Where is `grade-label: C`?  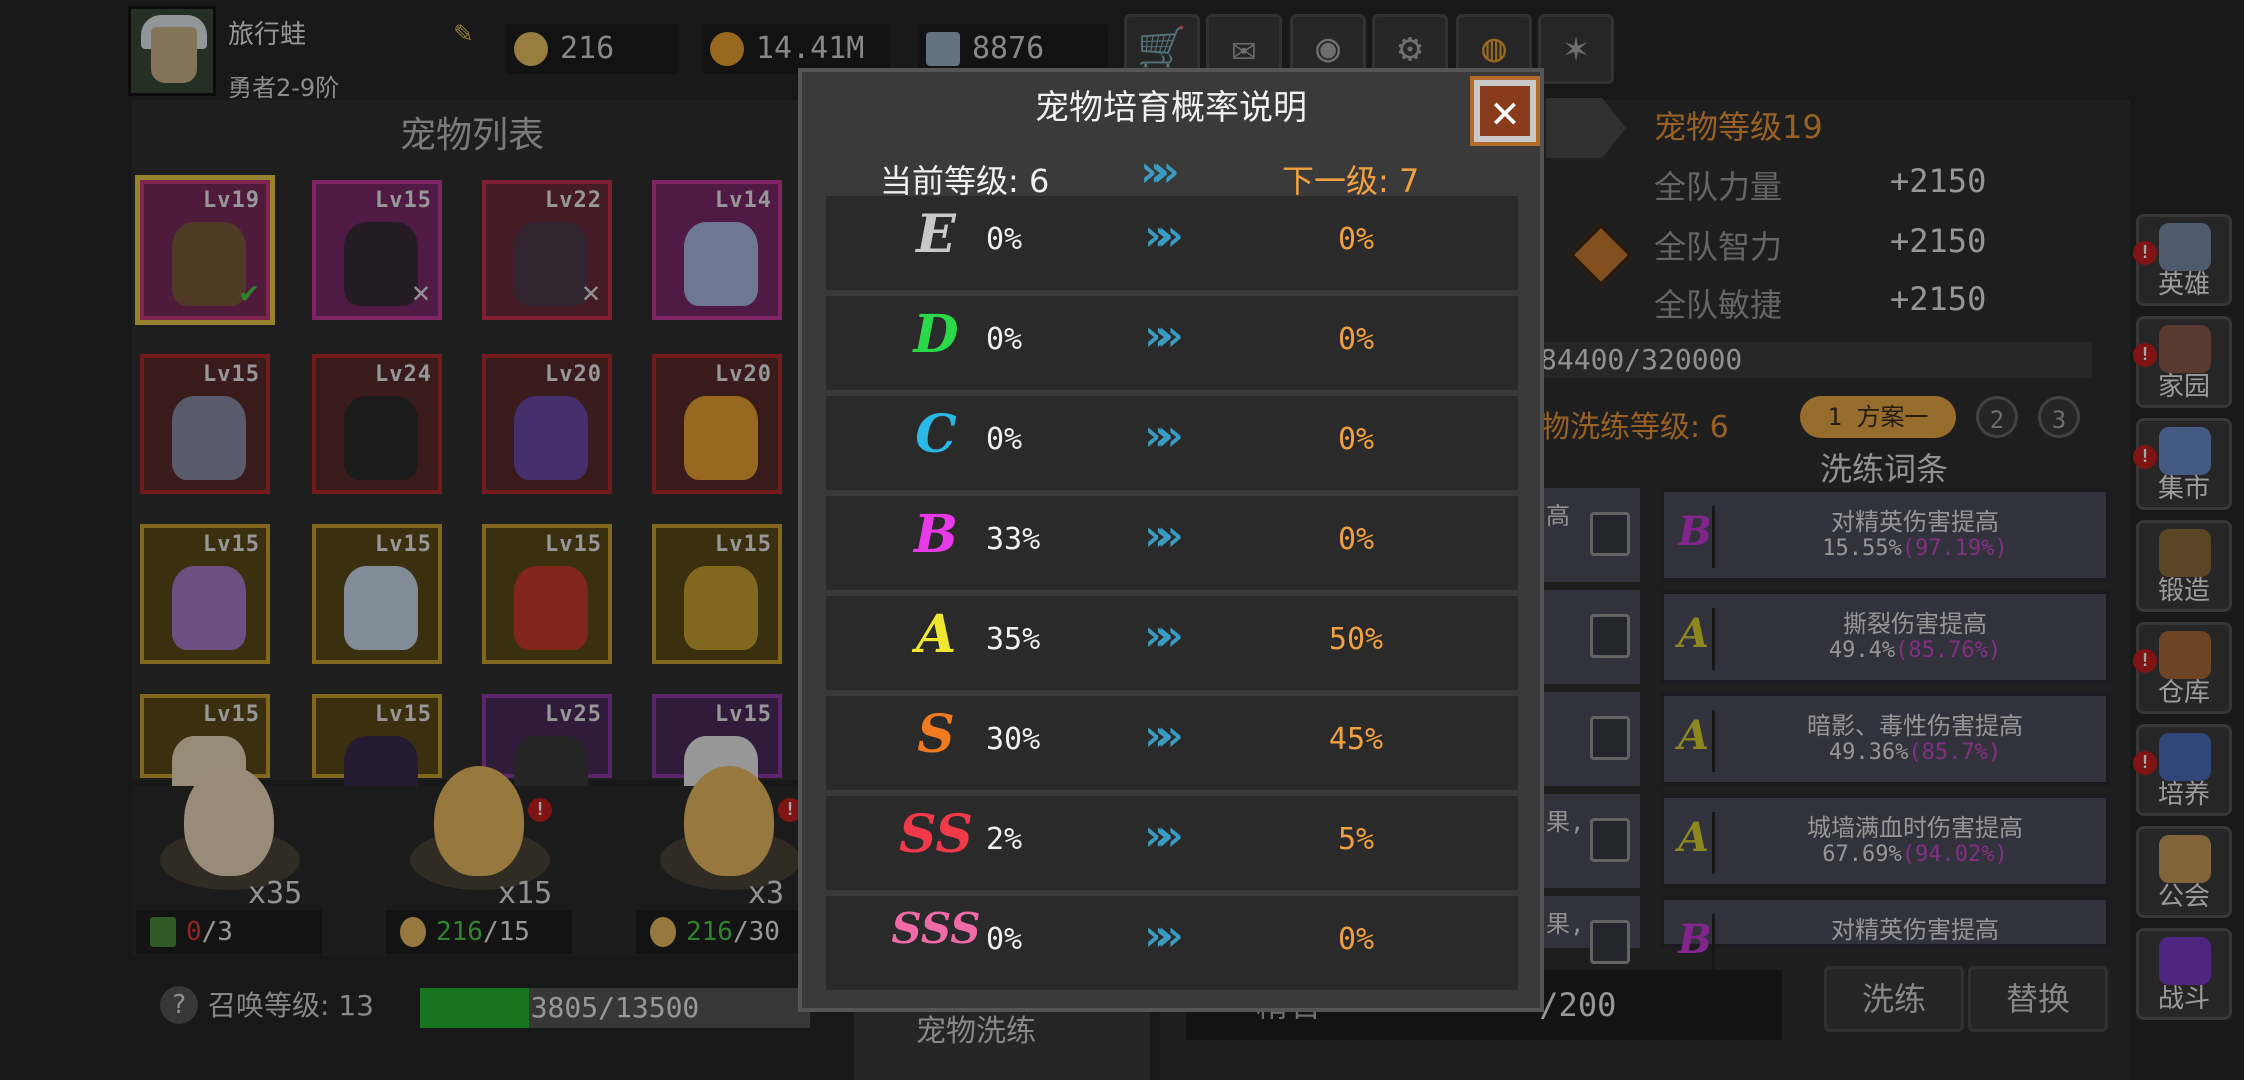
grade-label: C is located at coordinates (936, 434).